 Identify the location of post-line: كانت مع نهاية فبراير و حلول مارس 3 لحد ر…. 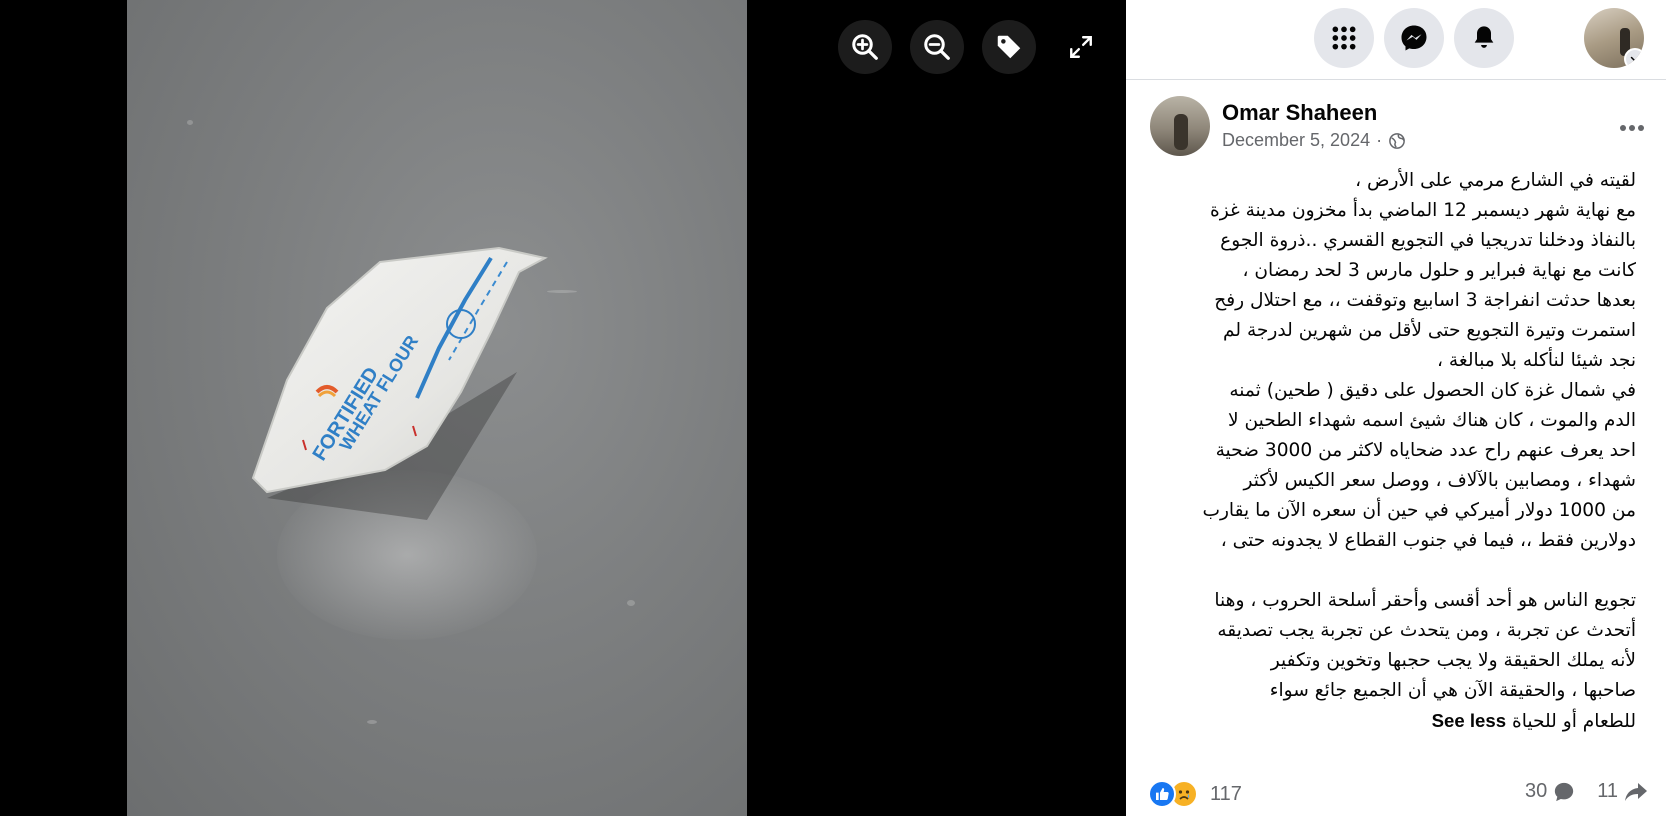
(1439, 270).